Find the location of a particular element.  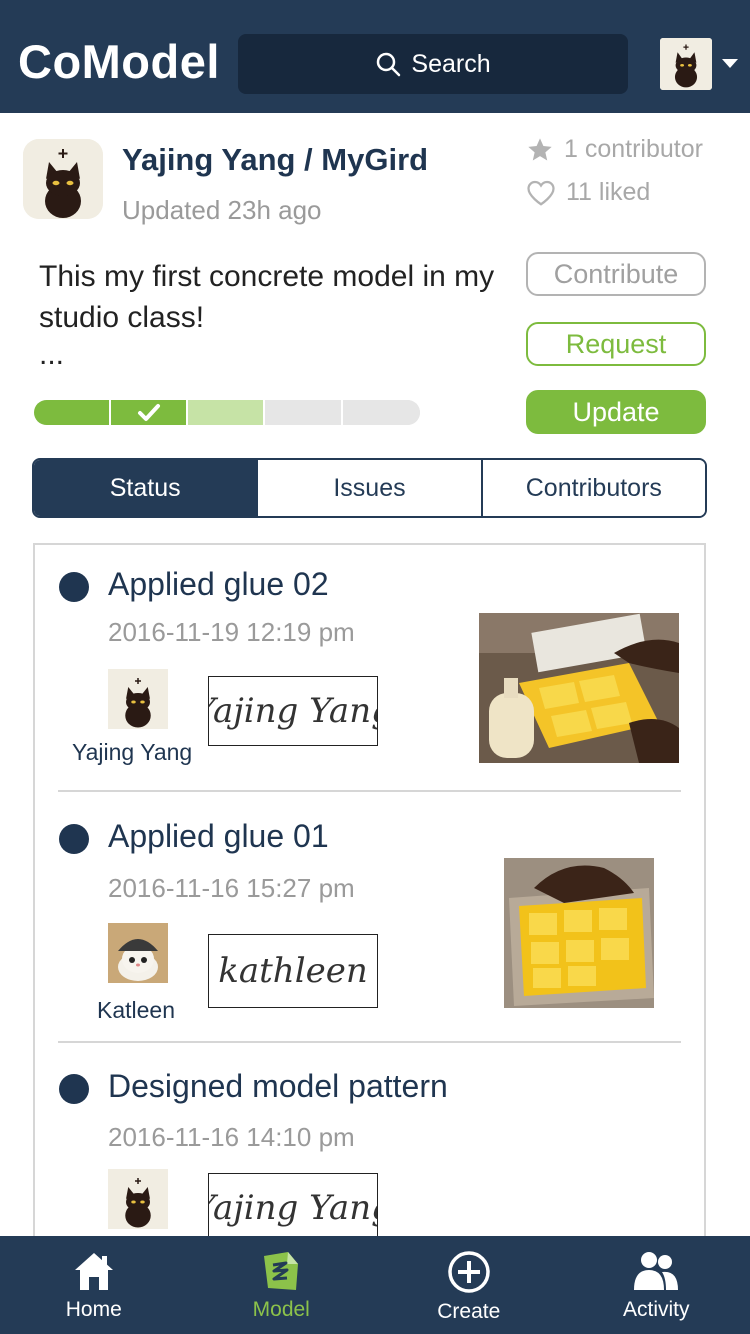

heart-icon is located at coordinates (541, 193).